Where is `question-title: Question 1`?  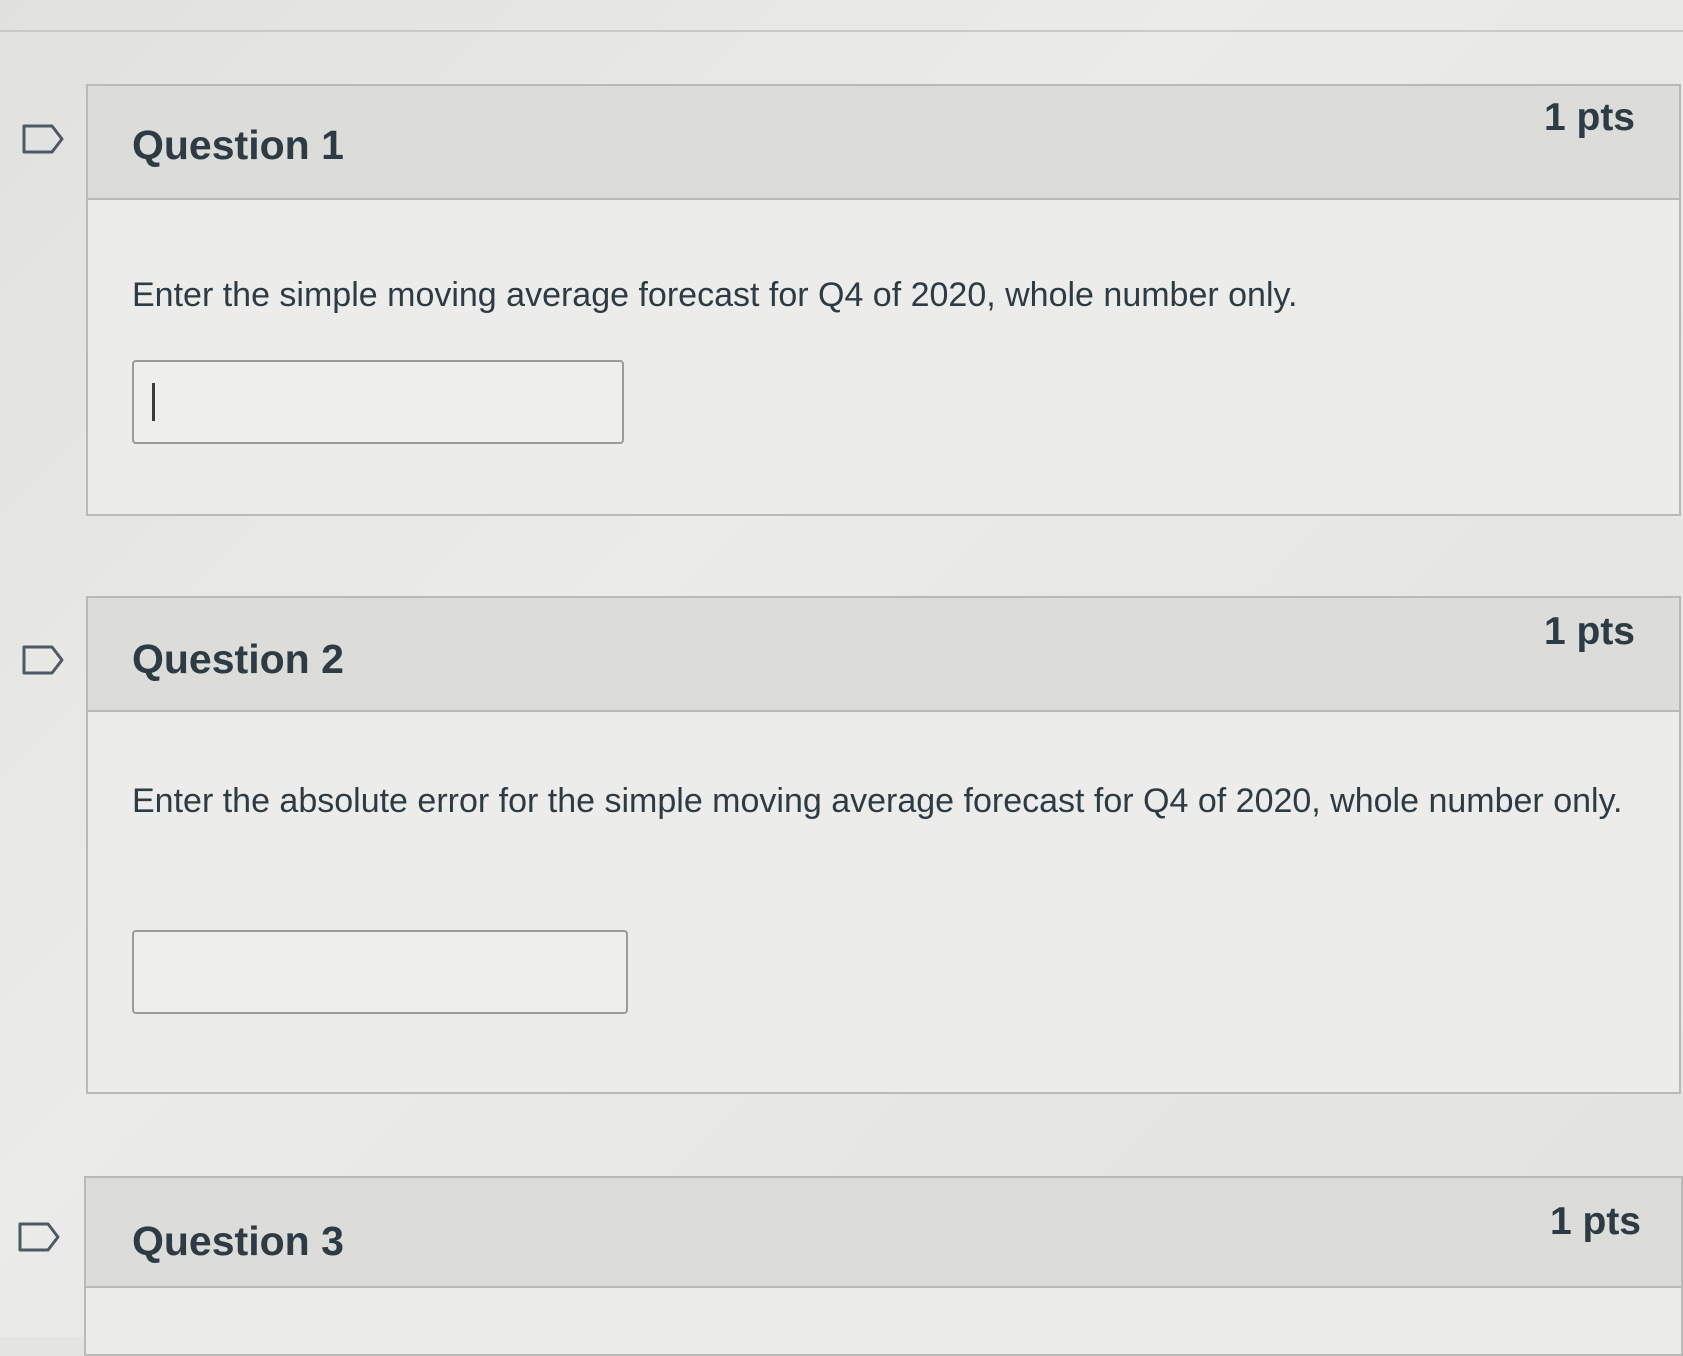
question-title: Question 1 is located at coordinates (238, 145).